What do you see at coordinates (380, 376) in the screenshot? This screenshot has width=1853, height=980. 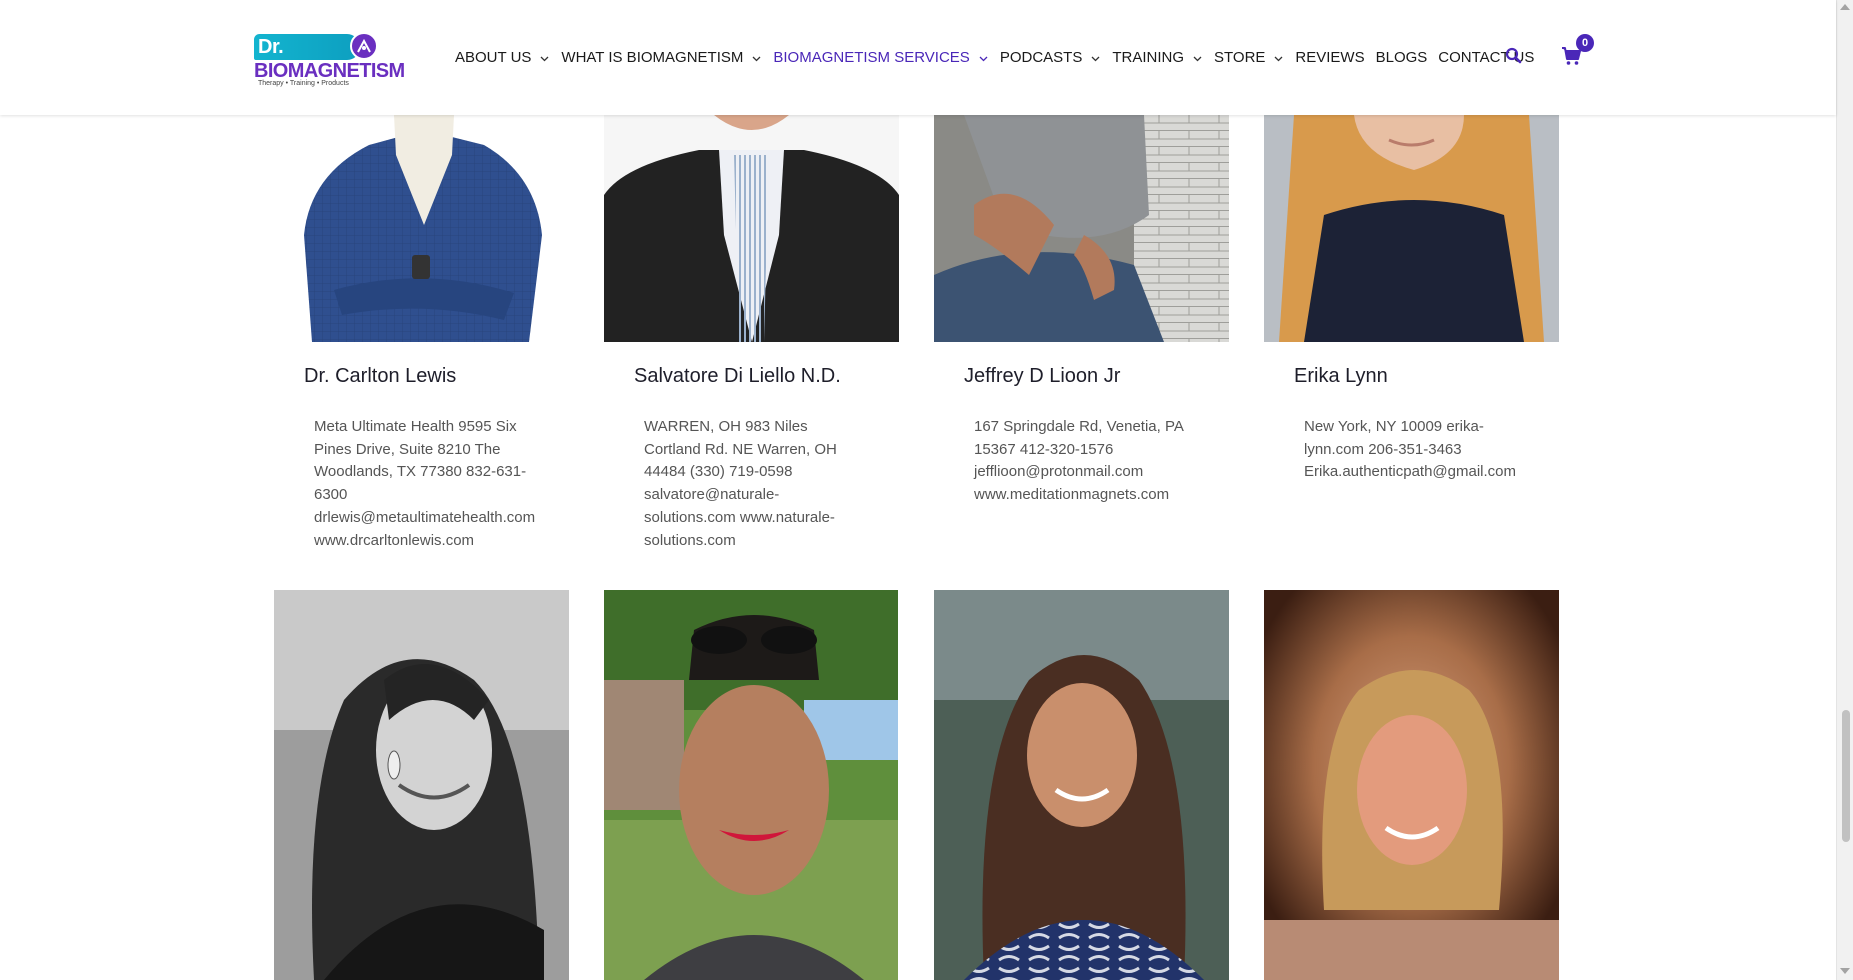 I see `practitioner-name: Dr. Carlton Lewis` at bounding box center [380, 376].